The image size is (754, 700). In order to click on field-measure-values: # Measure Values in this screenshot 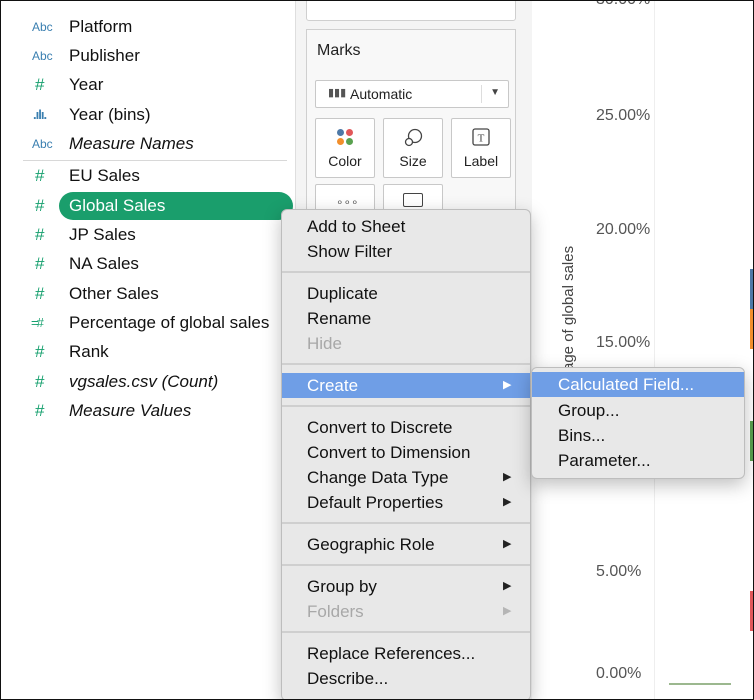, I will do `click(150, 411)`.